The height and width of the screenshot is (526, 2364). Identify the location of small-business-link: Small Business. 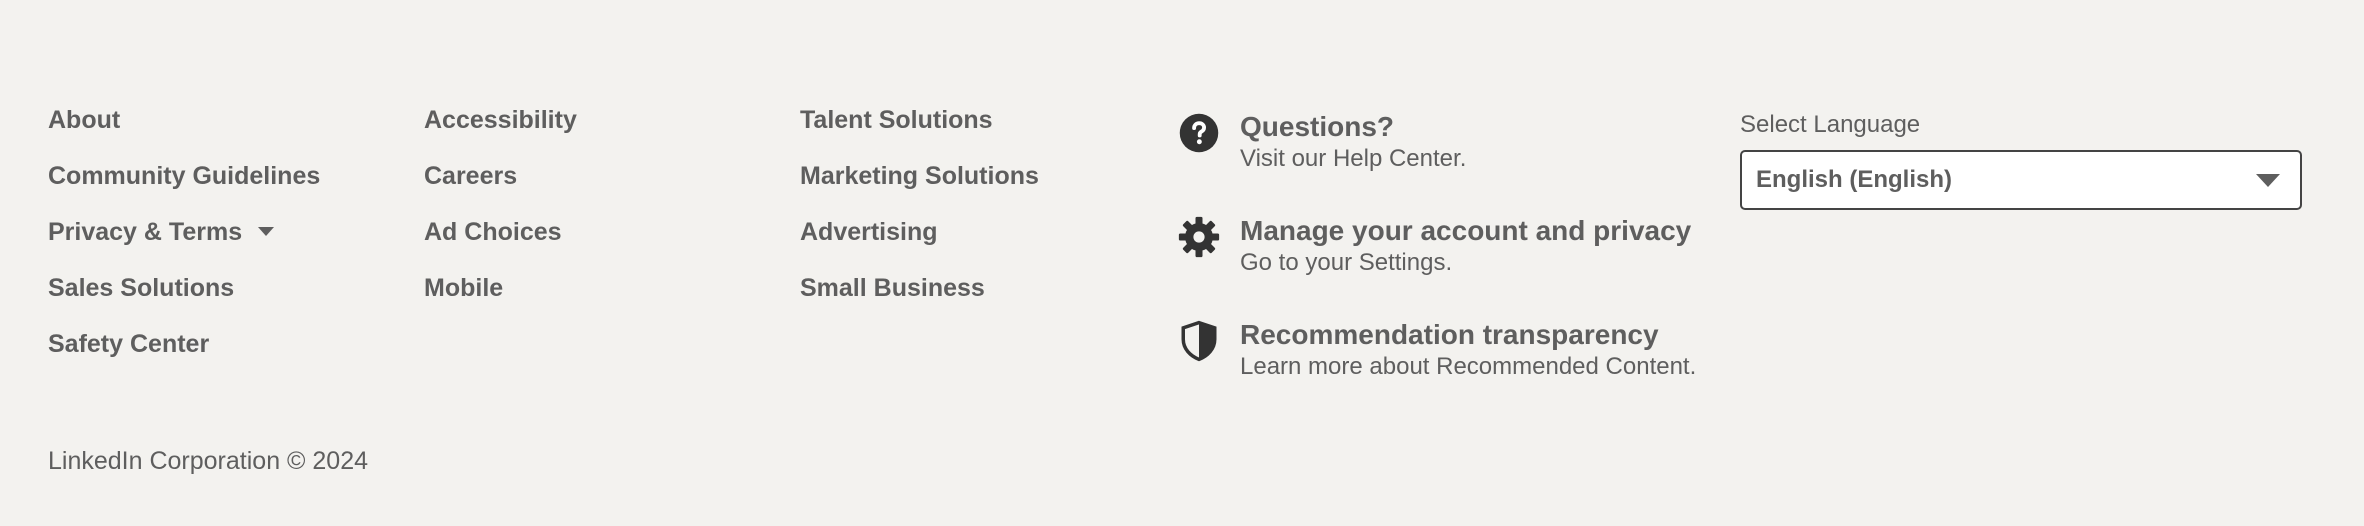
(919, 288).